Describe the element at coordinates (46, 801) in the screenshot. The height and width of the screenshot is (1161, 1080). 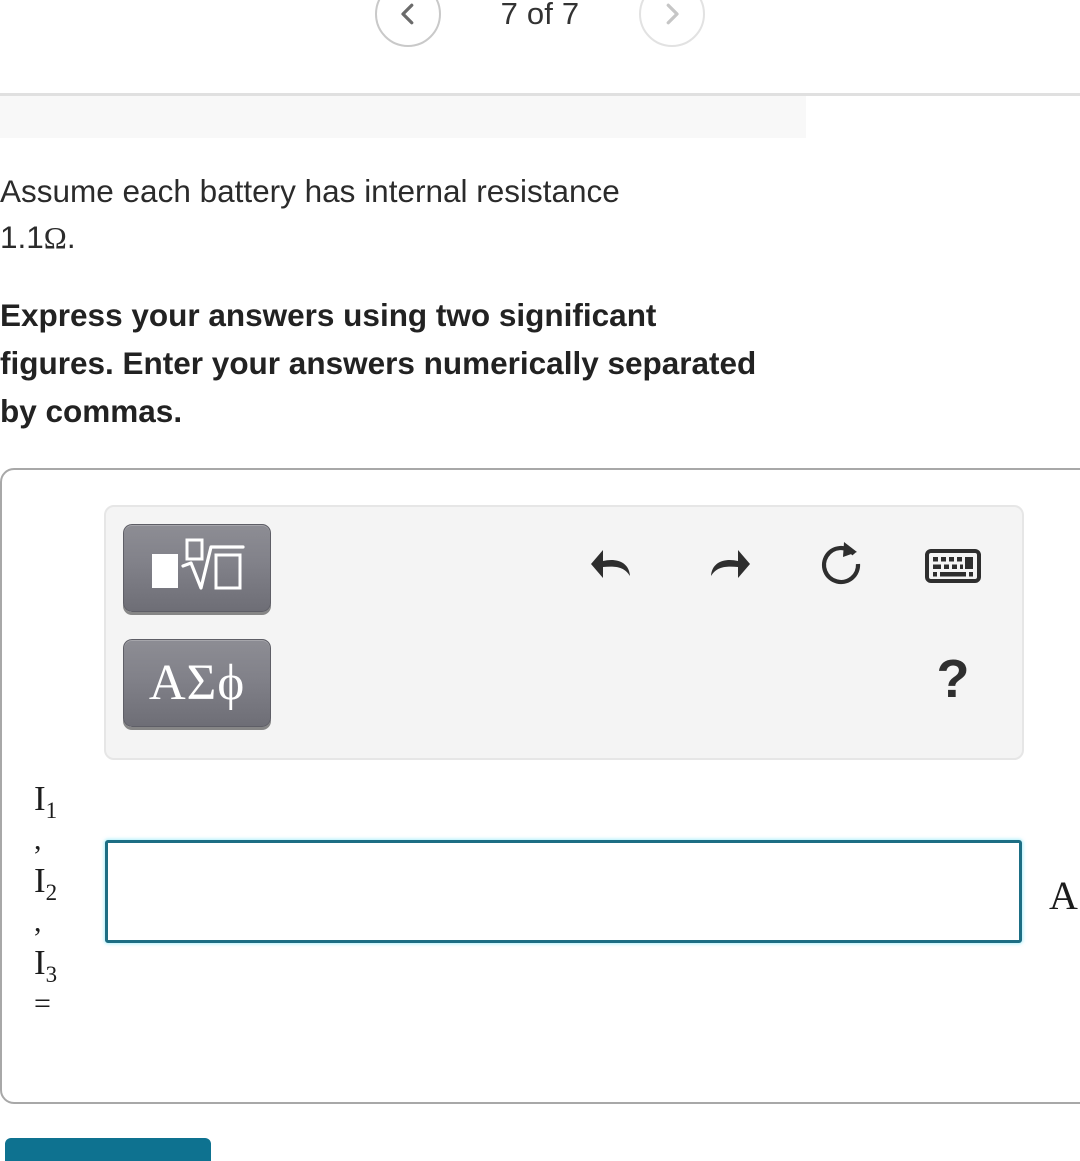
I see `variable-i1: I1` at that location.